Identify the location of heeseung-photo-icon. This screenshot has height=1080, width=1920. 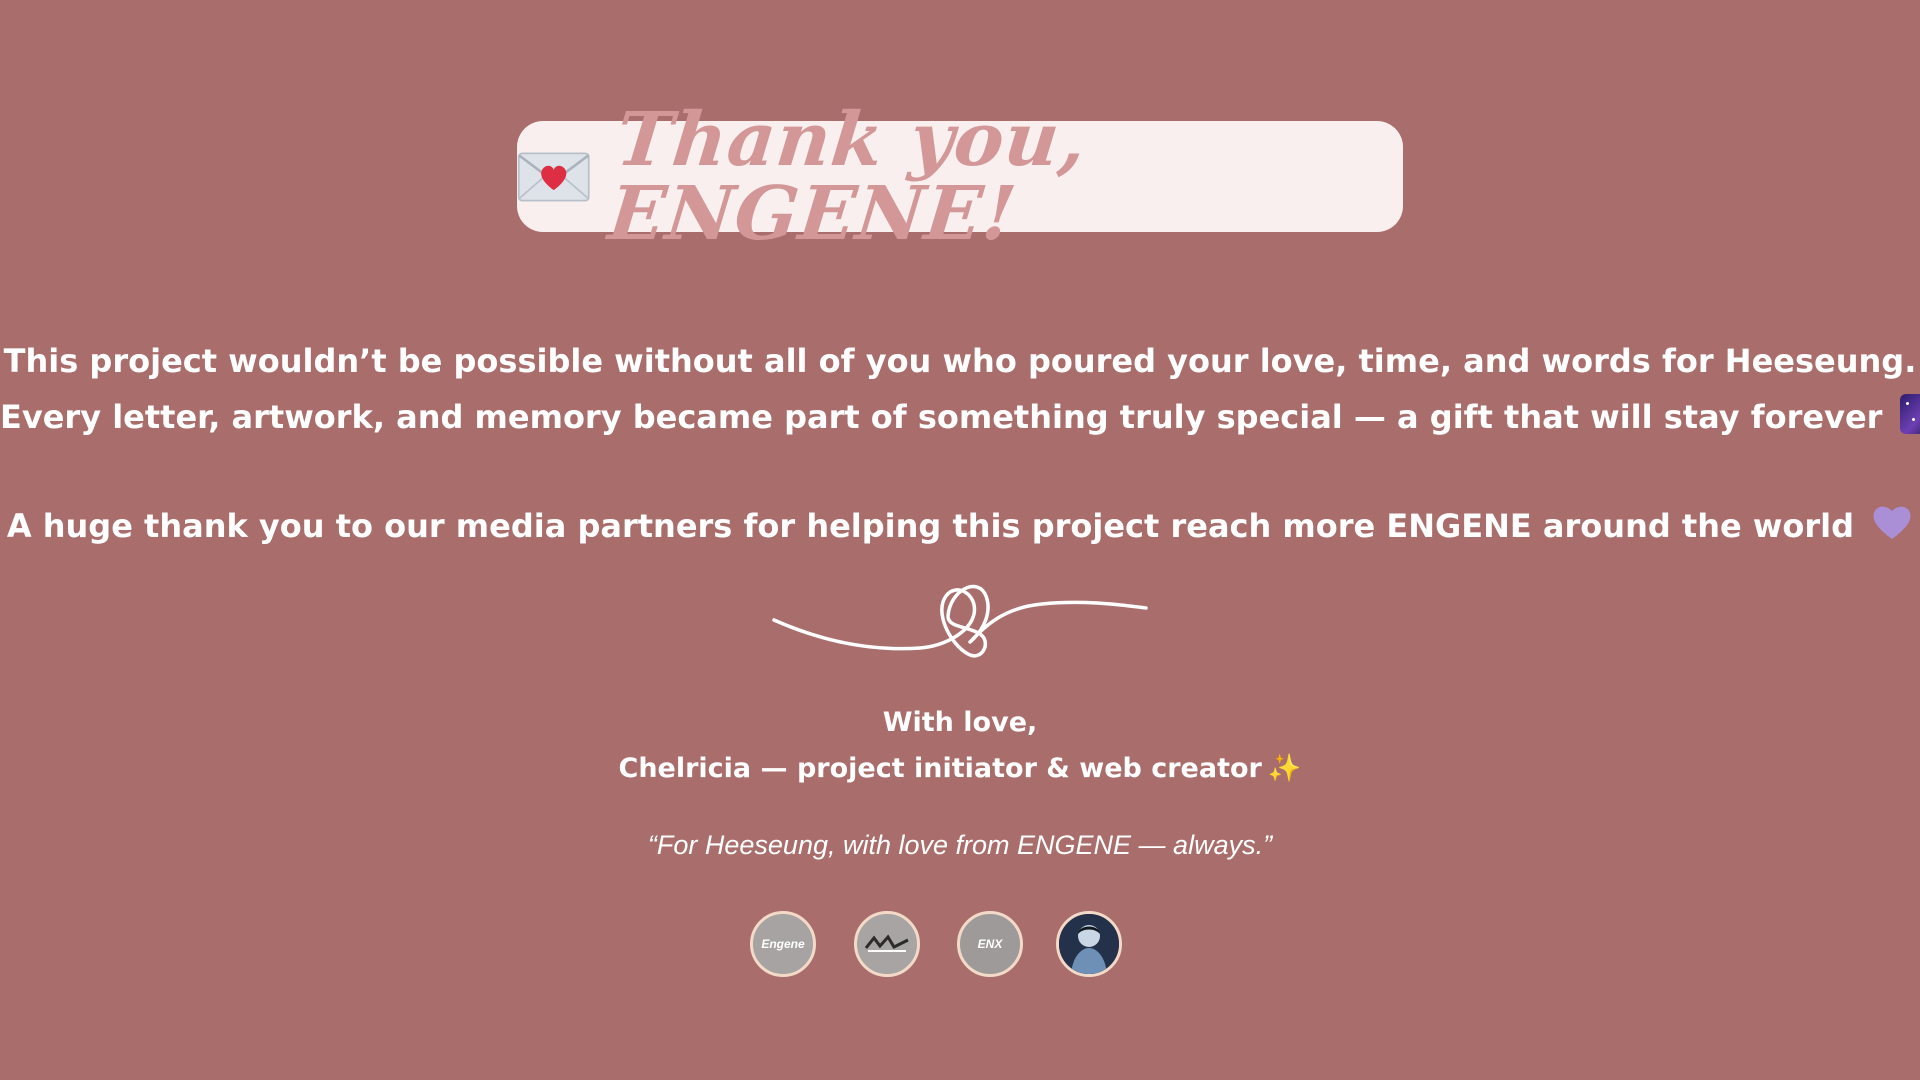
(1089, 944).